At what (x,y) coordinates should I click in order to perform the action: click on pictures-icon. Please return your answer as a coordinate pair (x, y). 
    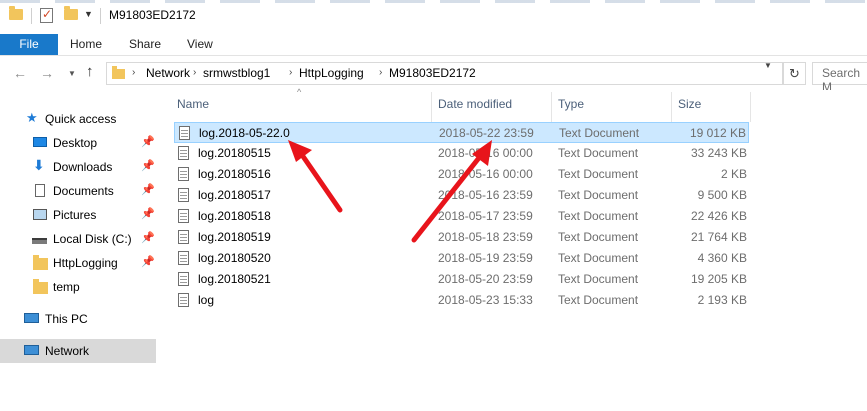
    Looking at the image, I should click on (40, 214).